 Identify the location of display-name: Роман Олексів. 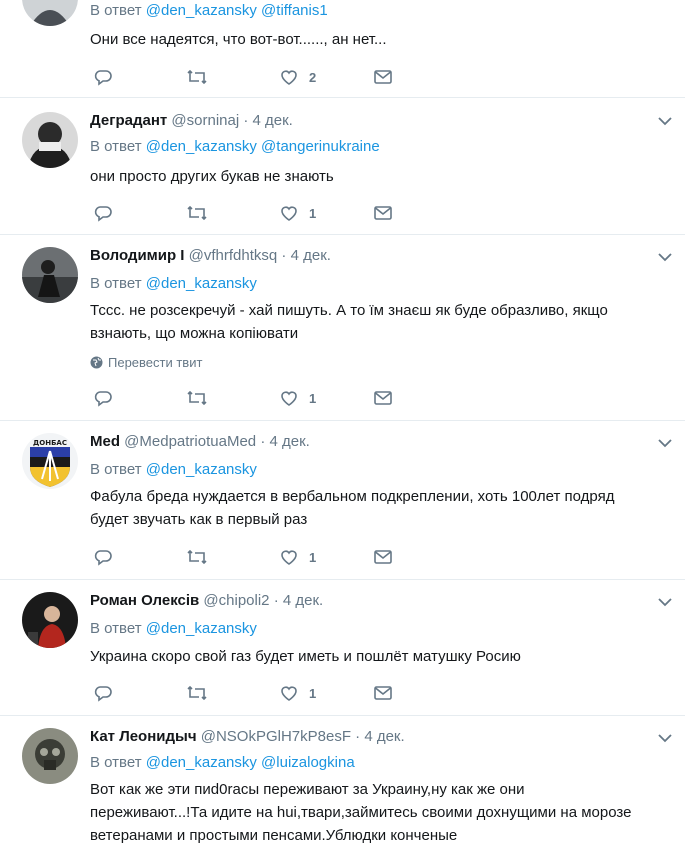
(144, 600).